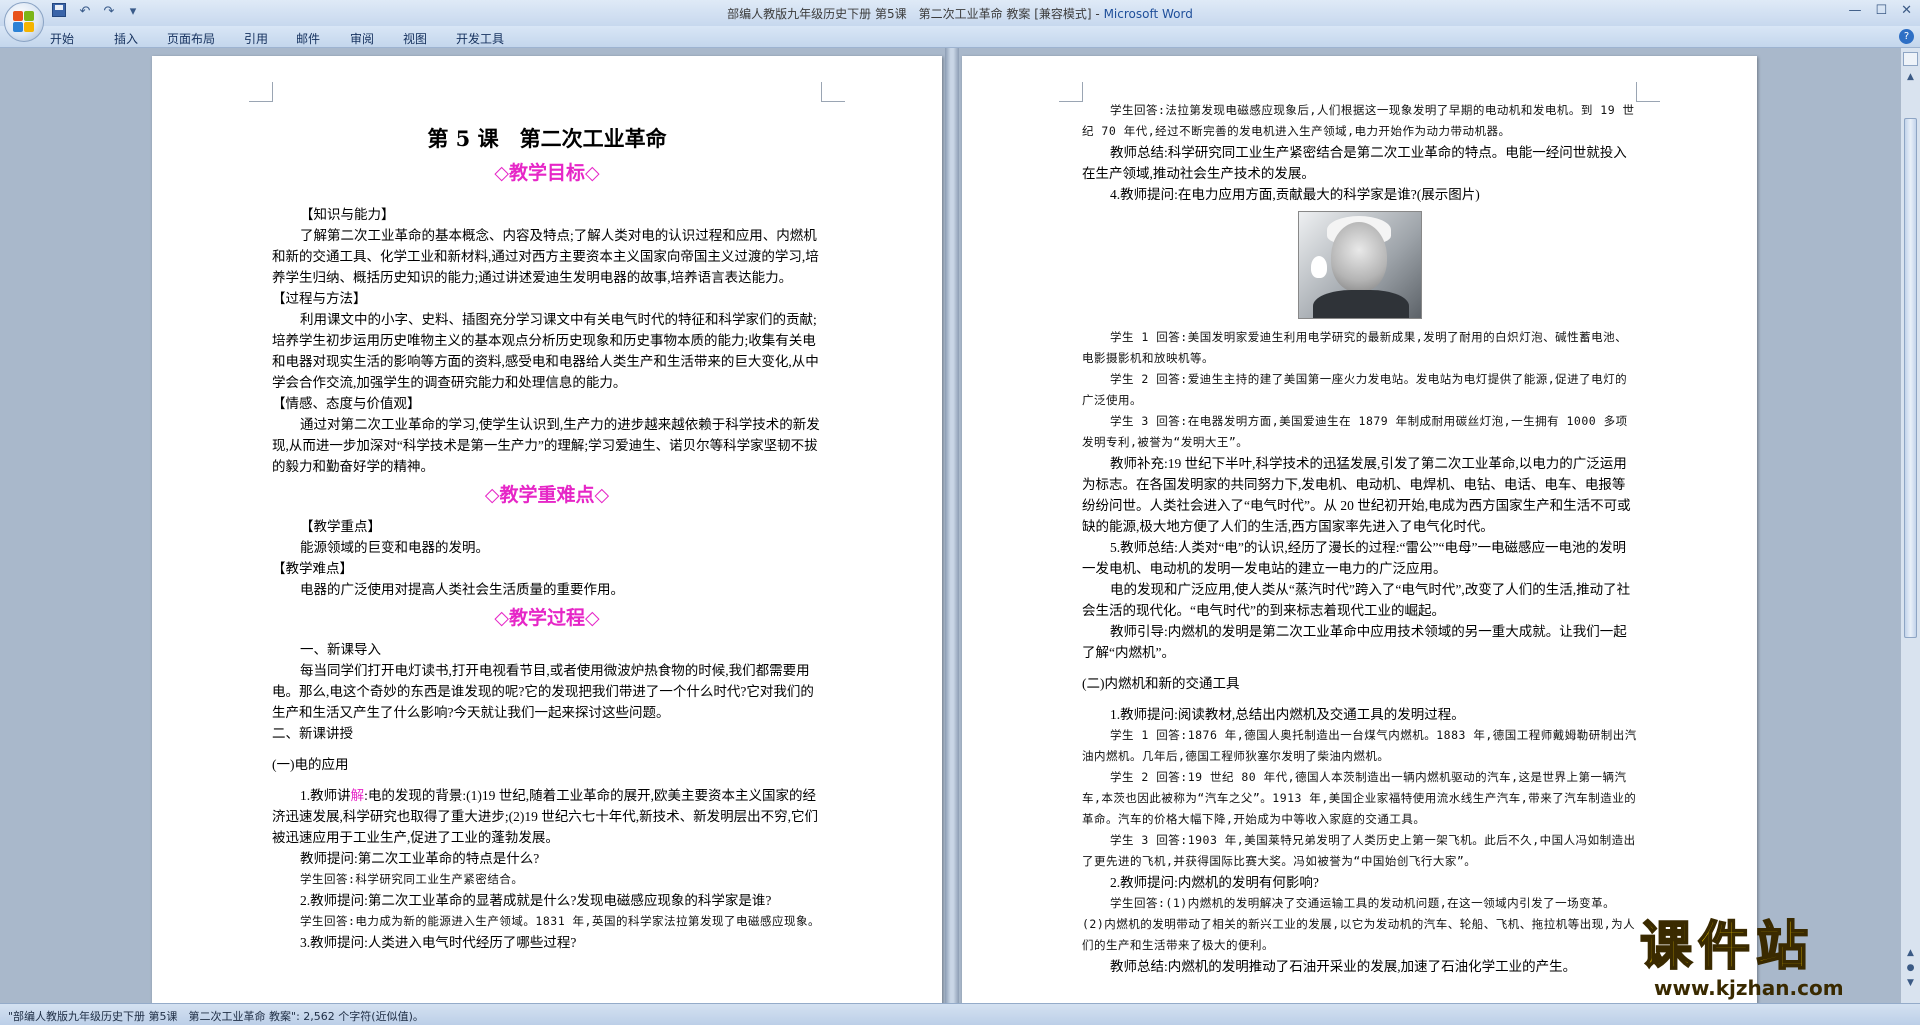 The height and width of the screenshot is (1025, 1920). Describe the element at coordinates (547, 618) in the screenshot. I see `section-heading-process: ◇教学过程◇` at that location.